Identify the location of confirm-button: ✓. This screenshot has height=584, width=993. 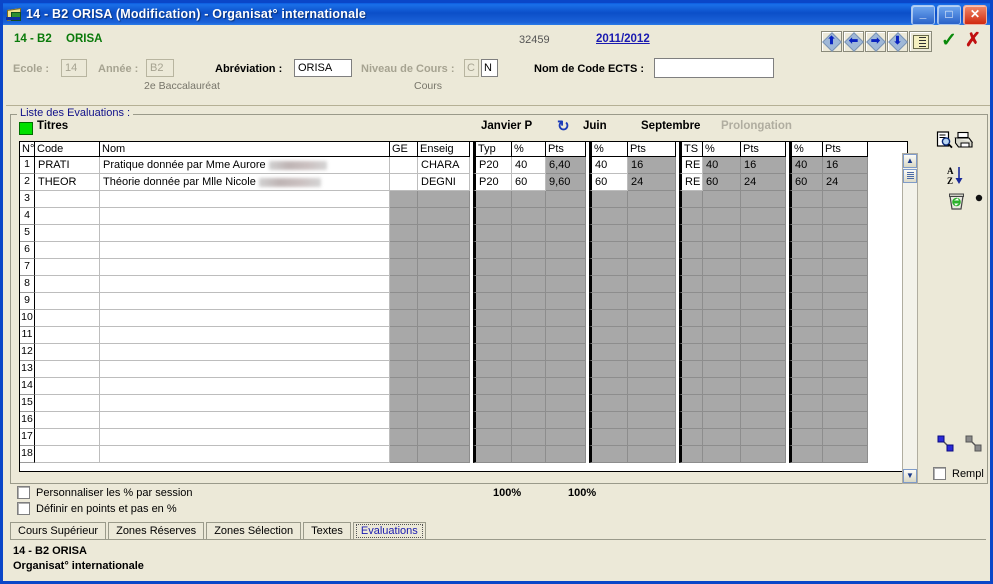
(949, 41).